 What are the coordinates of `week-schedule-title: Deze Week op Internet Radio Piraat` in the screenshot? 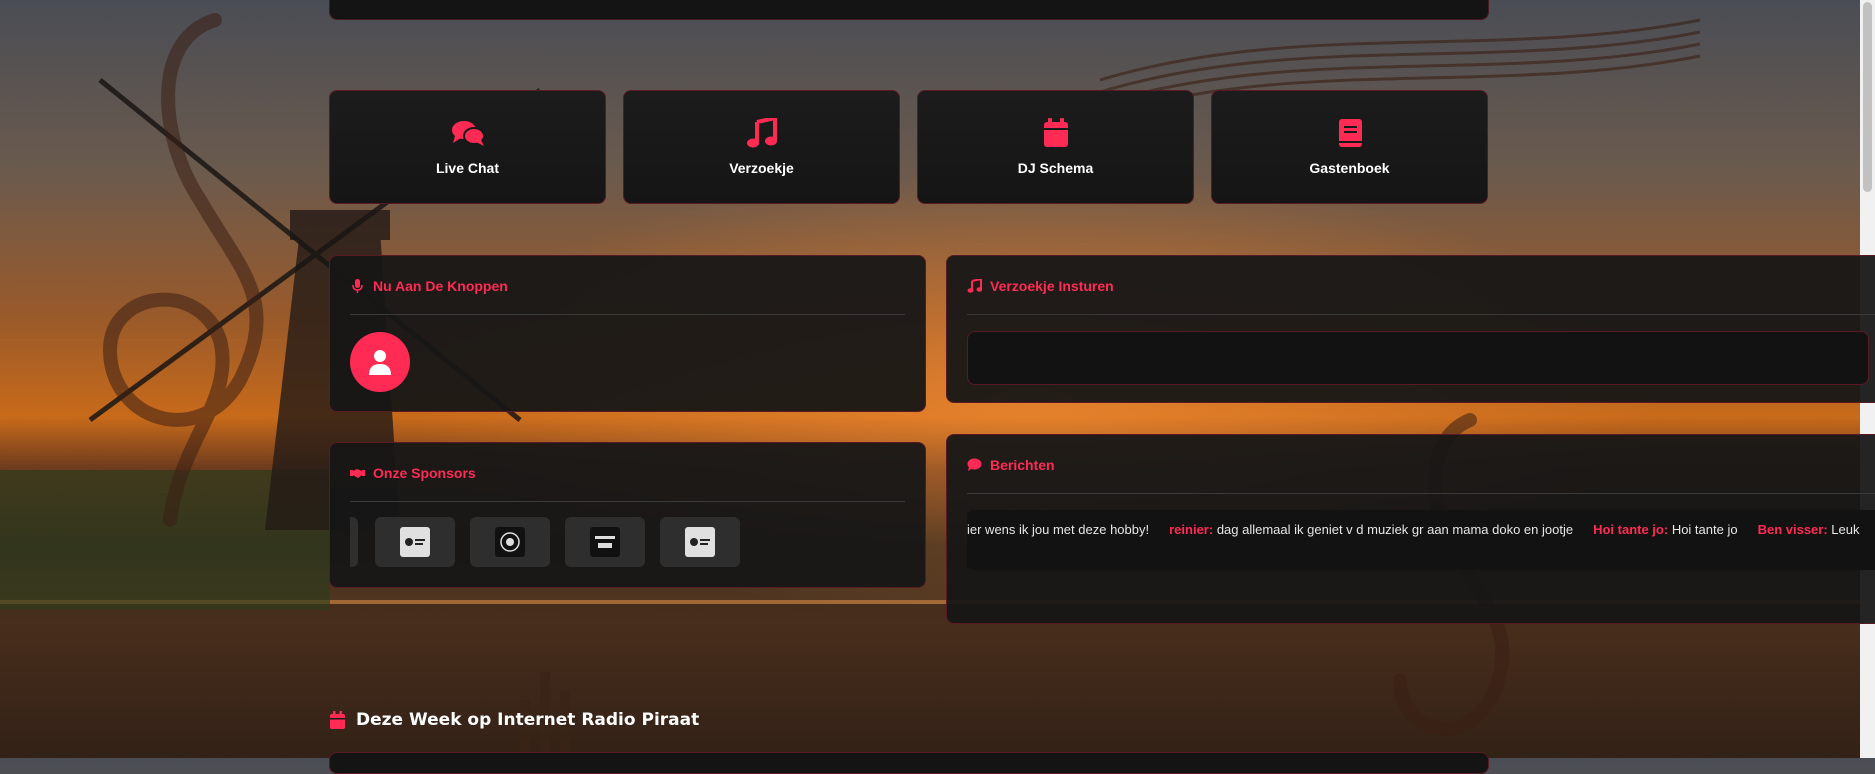 It's located at (528, 720).